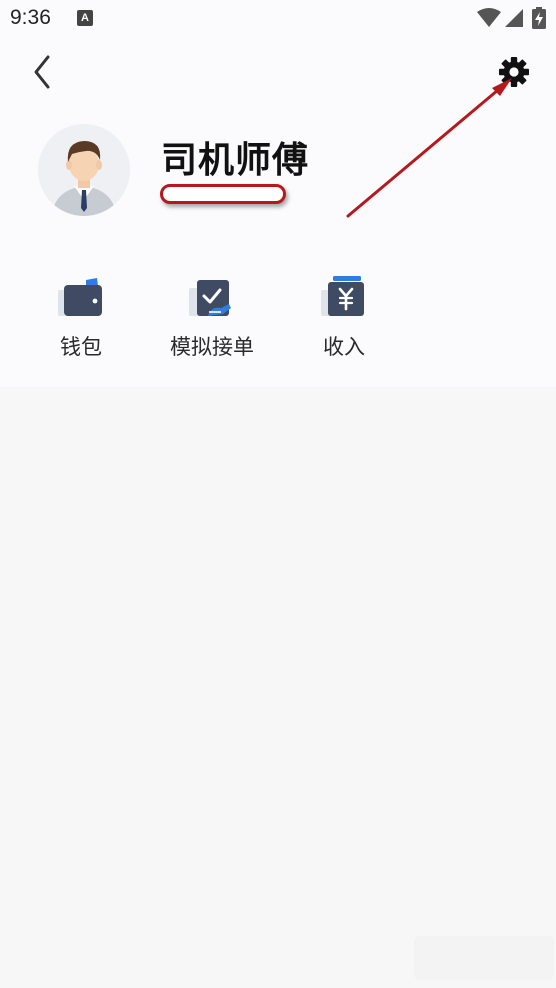 Image resolution: width=556 pixels, height=988 pixels. I want to click on simulated-order-button: 模拟接单, so click(212, 316).